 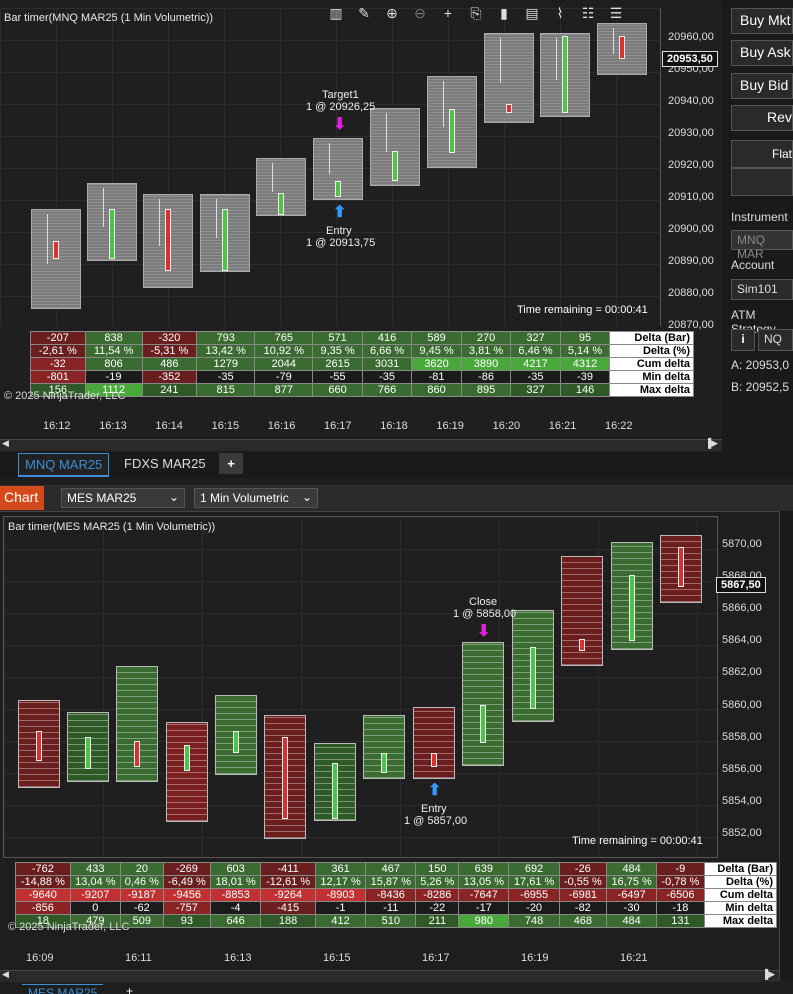 I want to click on flatten-button: Flat, so click(x=762, y=154).